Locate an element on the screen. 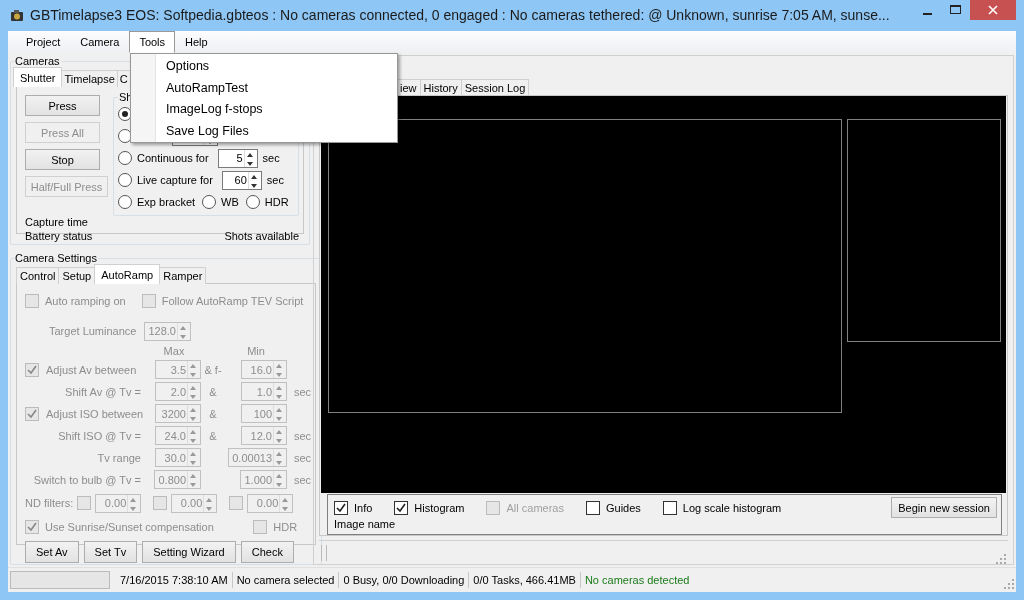 This screenshot has height=600, width=1024. menu-item: AutoRampTest is located at coordinates (264, 87).